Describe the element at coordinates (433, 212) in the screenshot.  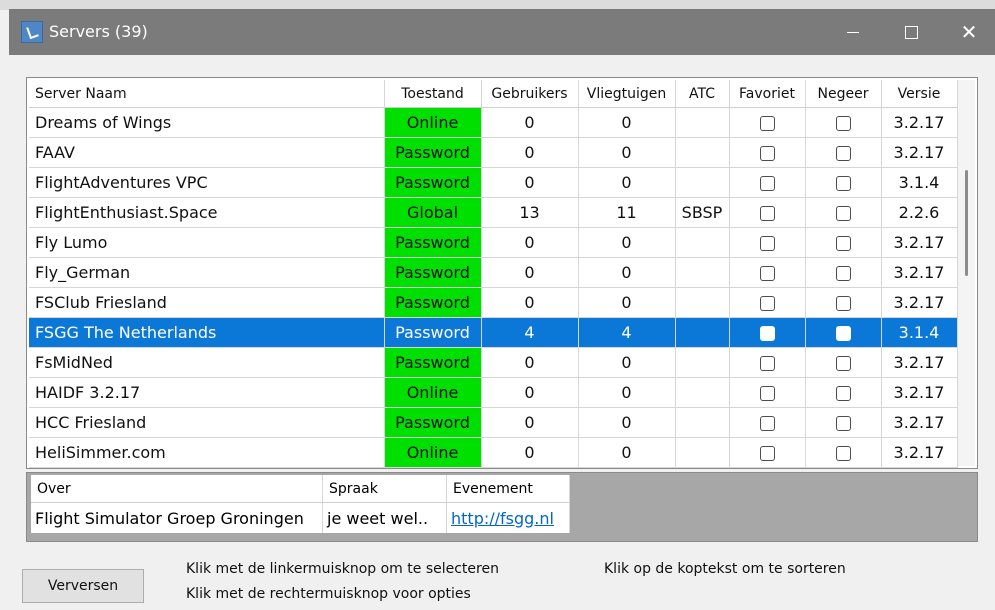
I see `status-cell: Global` at that location.